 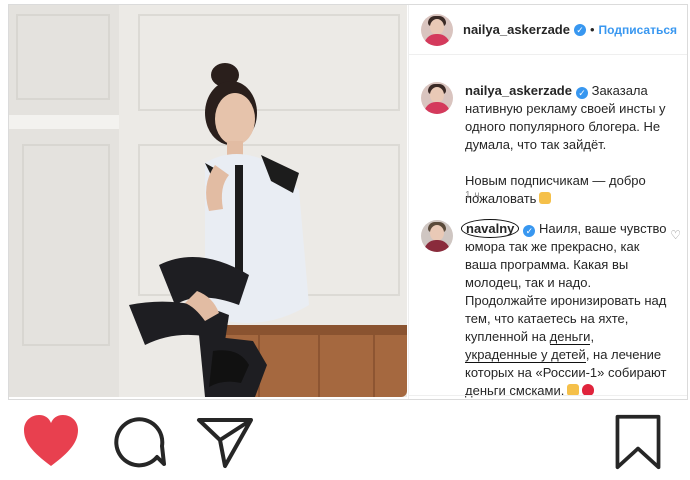 What do you see at coordinates (518, 90) in the screenshot?
I see `caption-username: nailya_askerzade` at bounding box center [518, 90].